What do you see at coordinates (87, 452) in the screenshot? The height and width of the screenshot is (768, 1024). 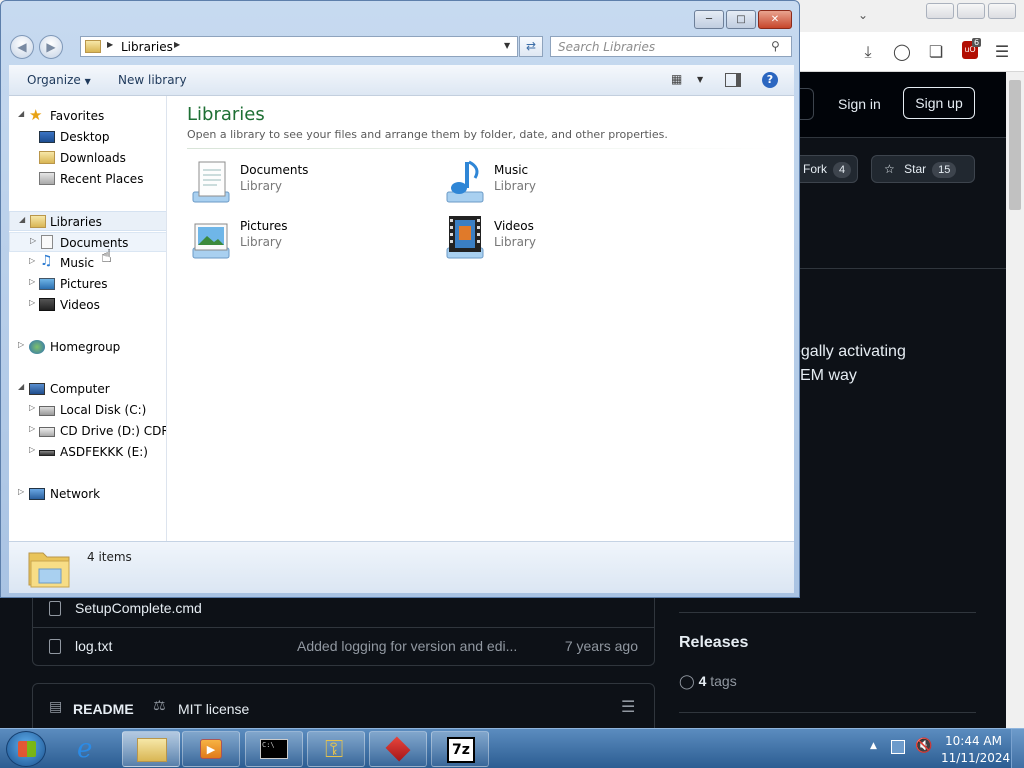 I see `nav-usb-drive: ▷ ASDFEKKK (E:)` at bounding box center [87, 452].